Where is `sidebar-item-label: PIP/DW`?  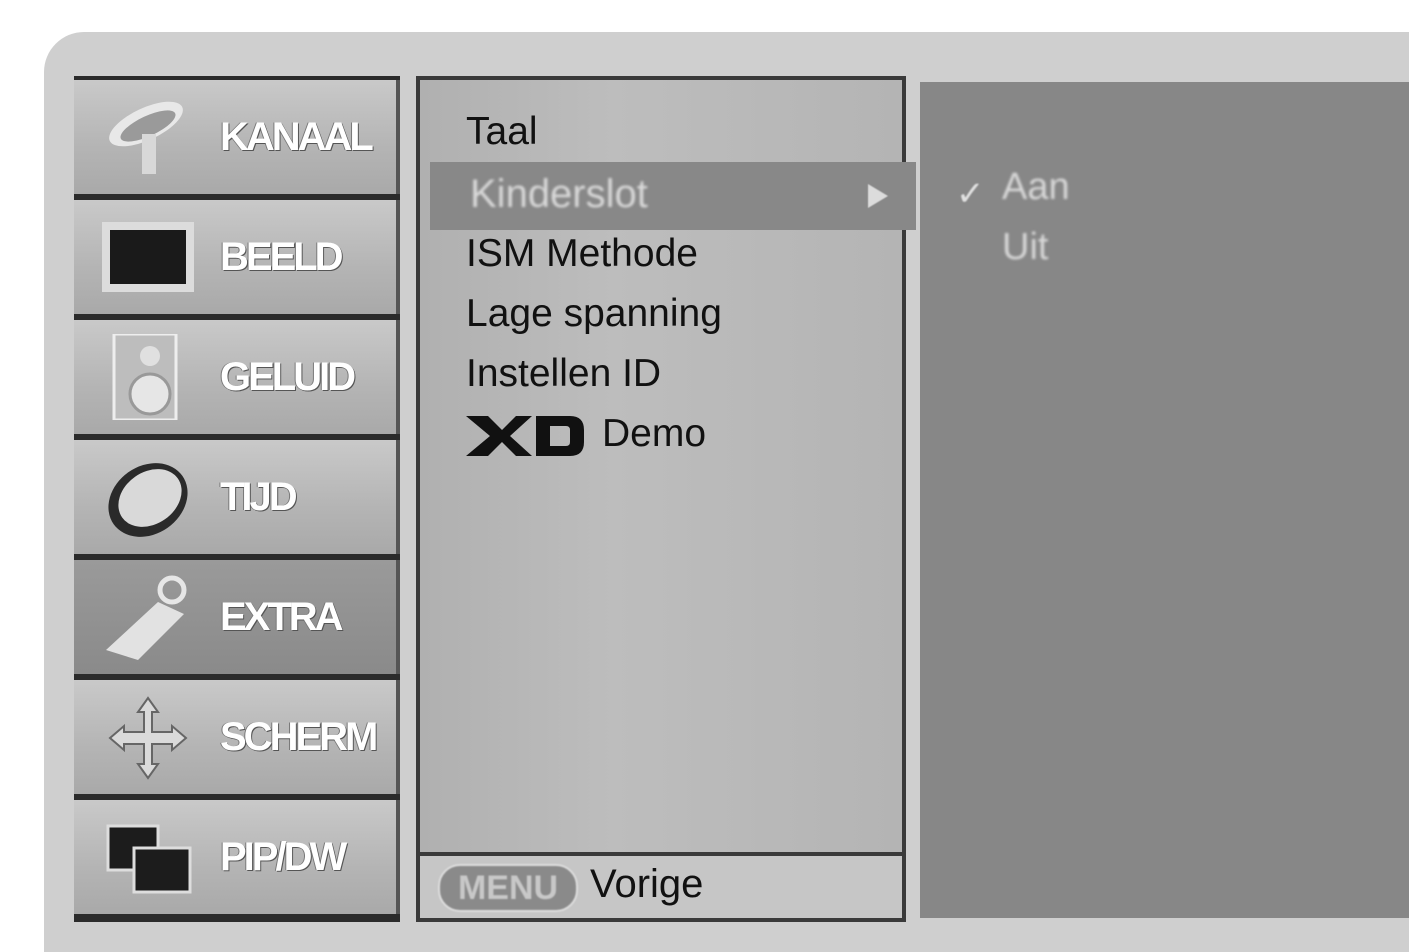
sidebar-item-label: PIP/DW is located at coordinates (283, 856).